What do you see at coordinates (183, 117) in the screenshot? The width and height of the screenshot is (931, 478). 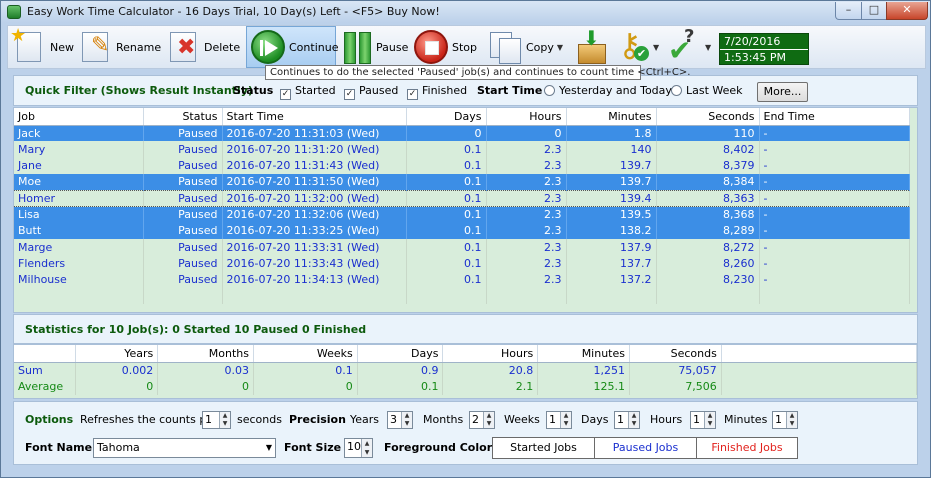 I see `column-header-status: Status` at bounding box center [183, 117].